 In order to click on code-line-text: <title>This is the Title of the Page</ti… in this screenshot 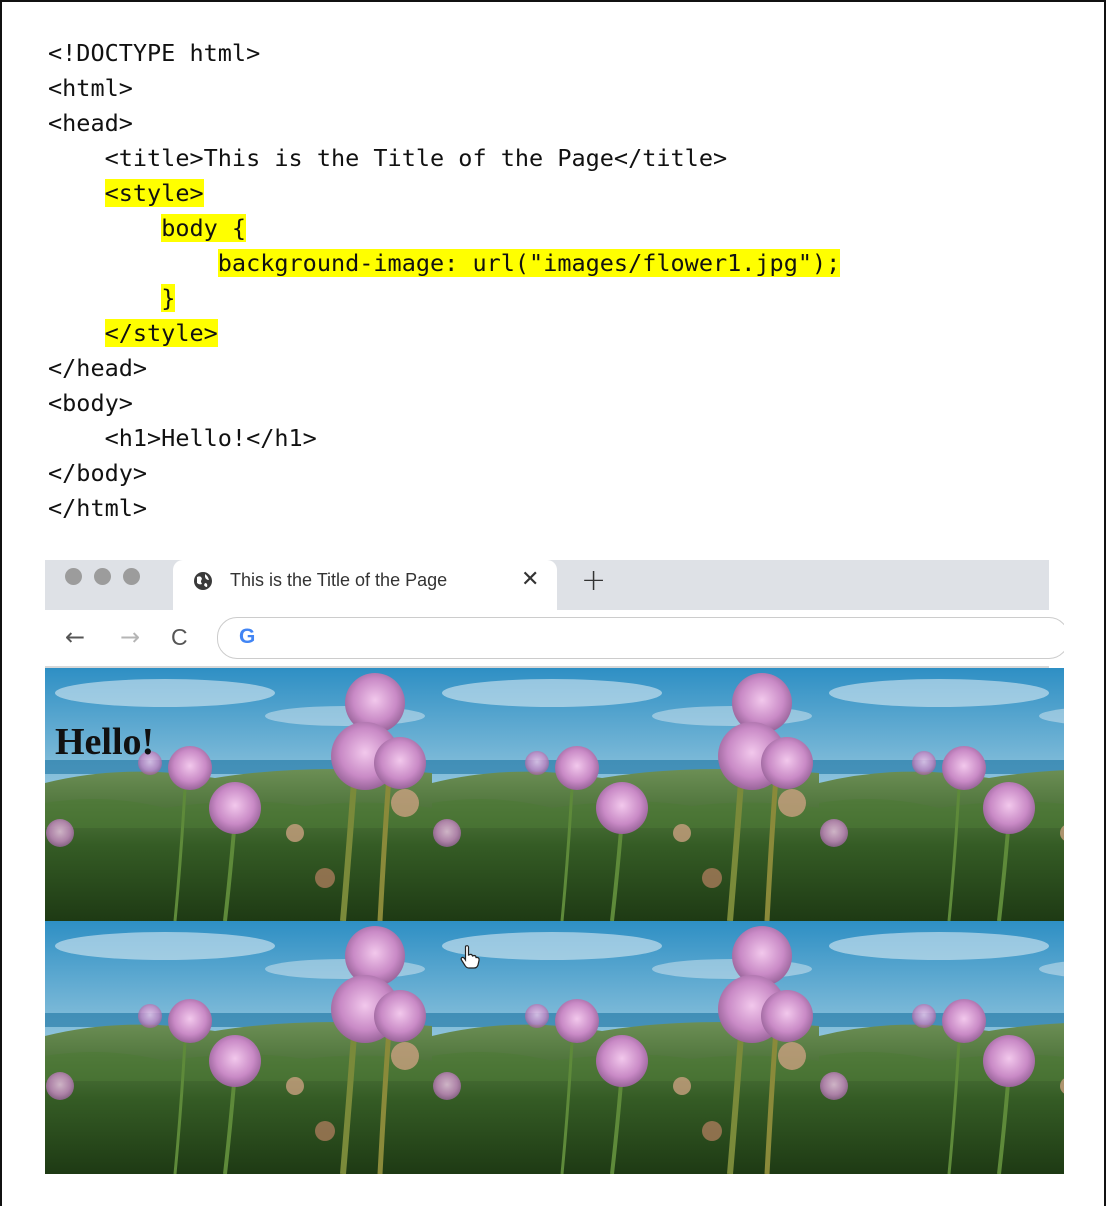, I will do `click(416, 158)`.